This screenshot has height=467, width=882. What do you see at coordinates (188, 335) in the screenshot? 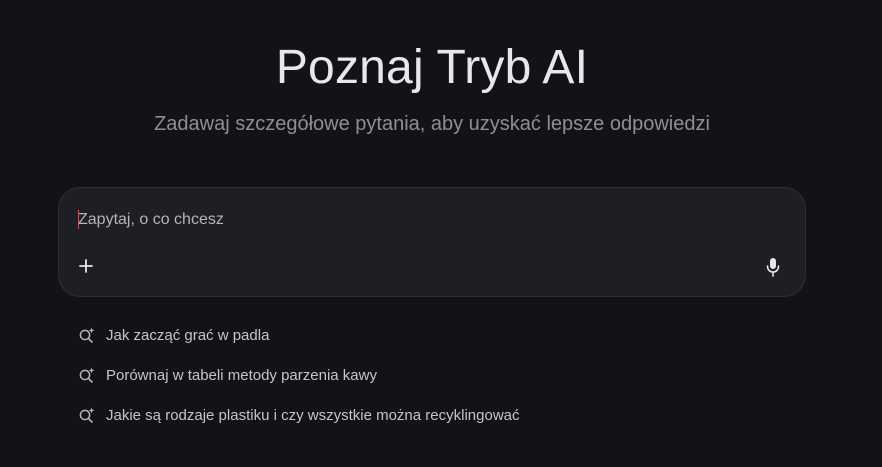
I see `suggestion-label: Jak zacząć grać w padla` at bounding box center [188, 335].